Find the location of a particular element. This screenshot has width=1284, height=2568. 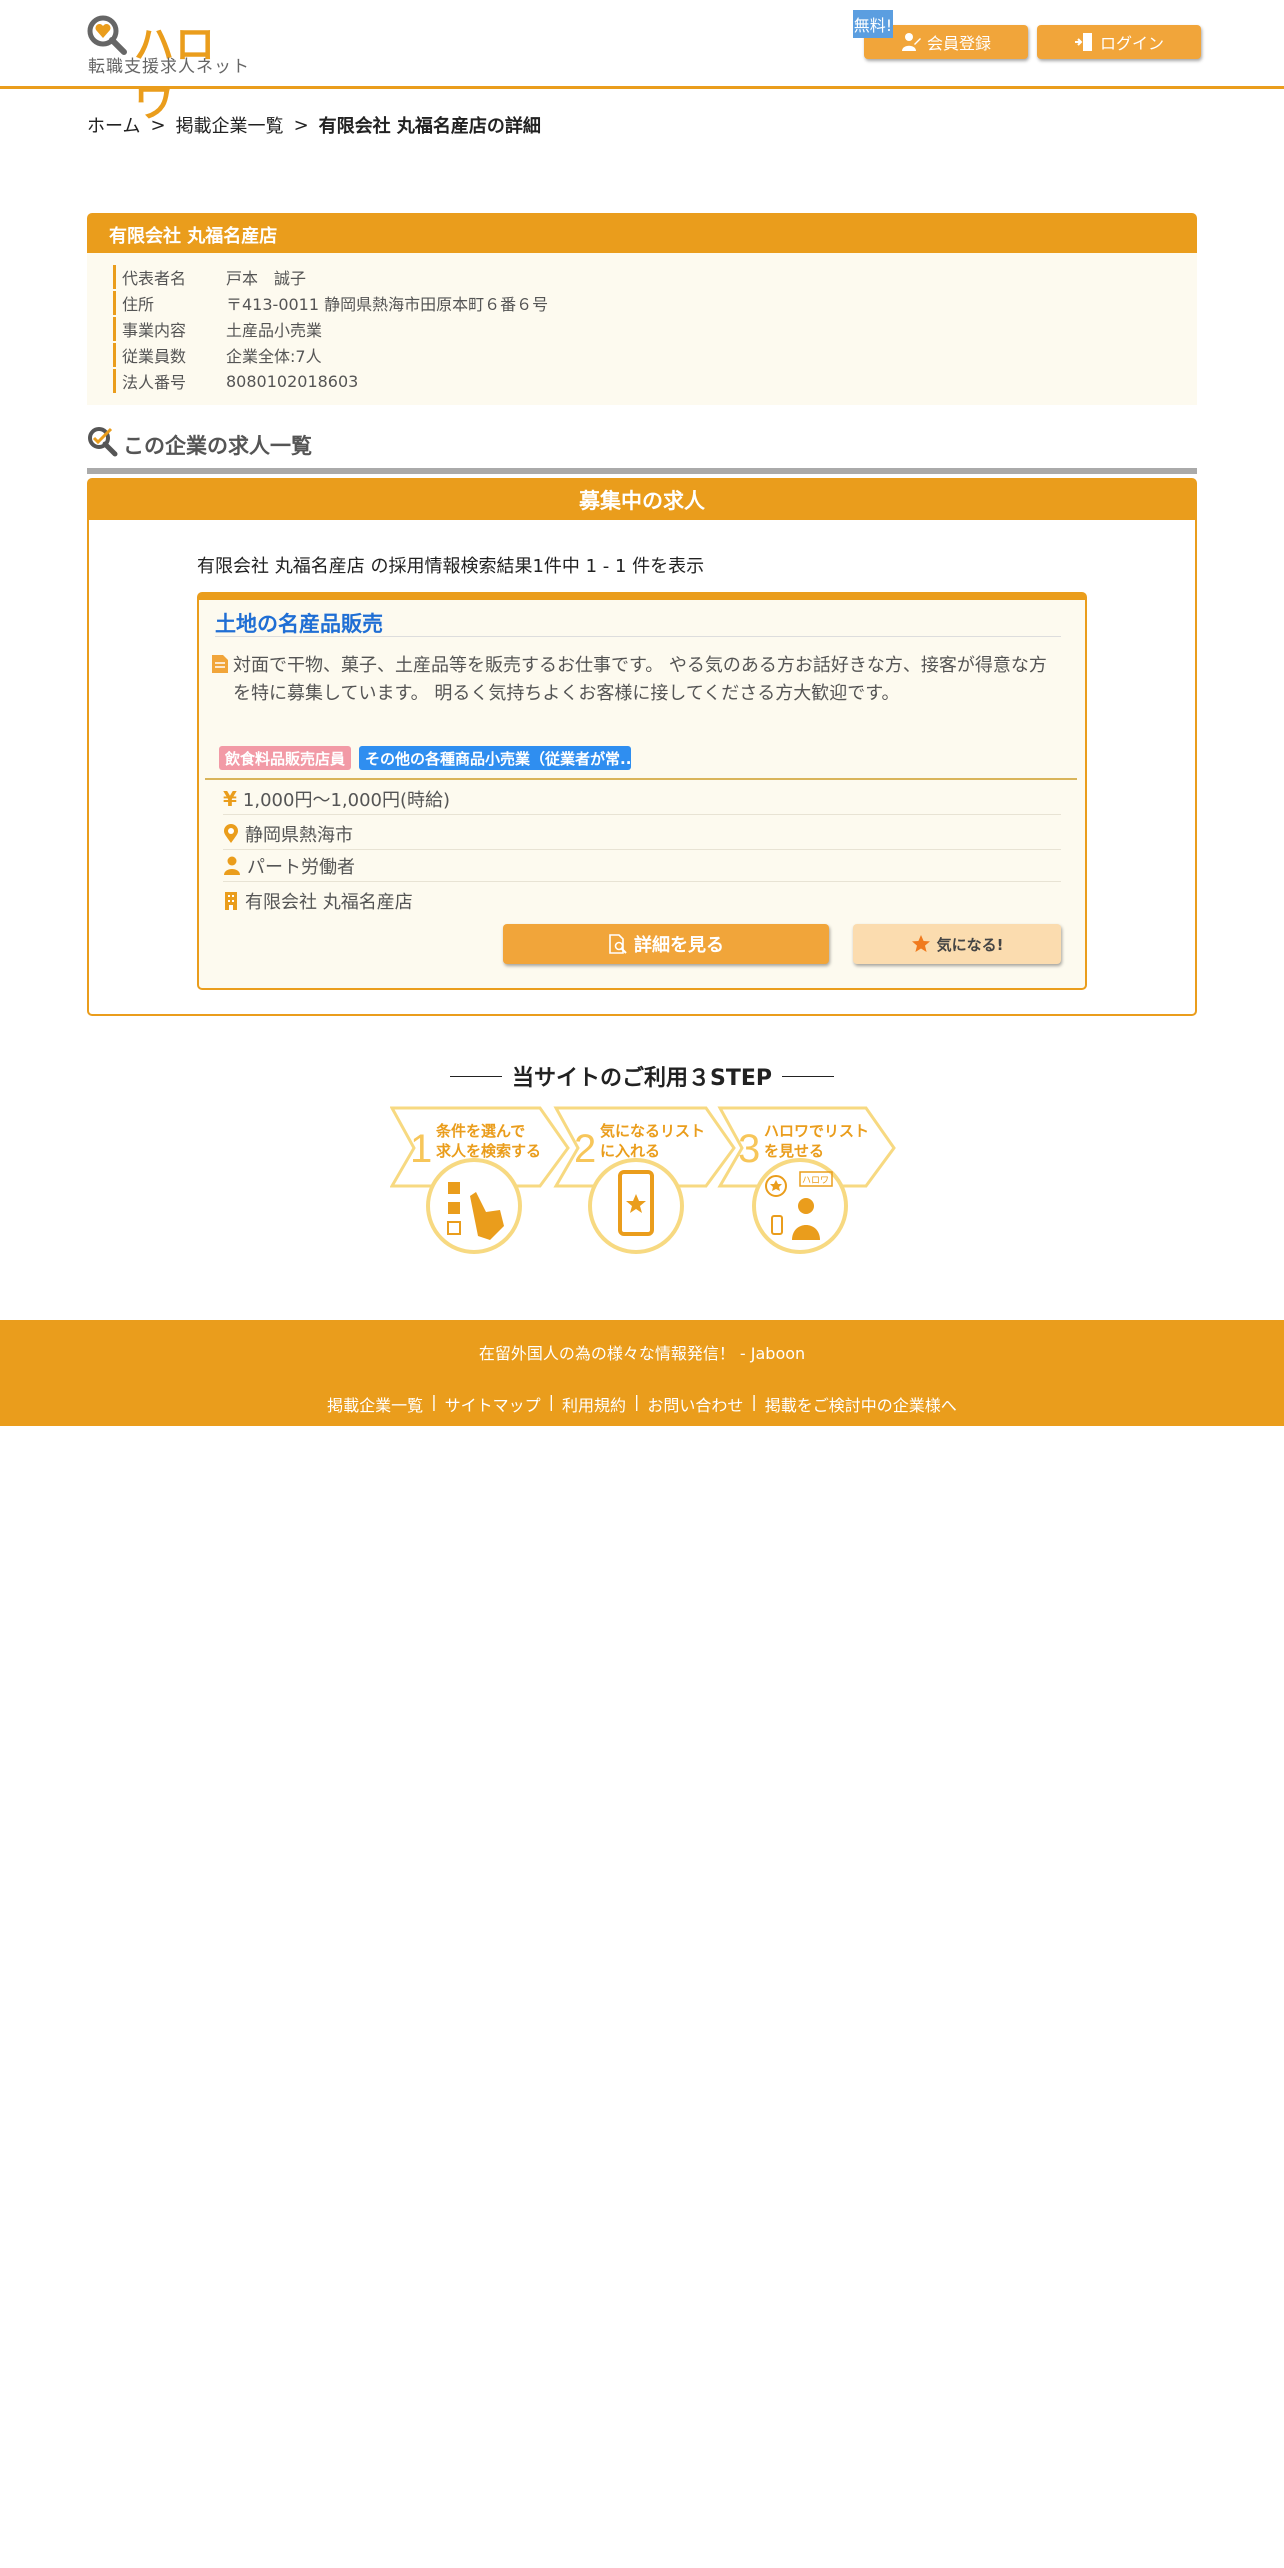

step-3: 3 ハロワでリスト を見せる ハロワ is located at coordinates (806, 1180).